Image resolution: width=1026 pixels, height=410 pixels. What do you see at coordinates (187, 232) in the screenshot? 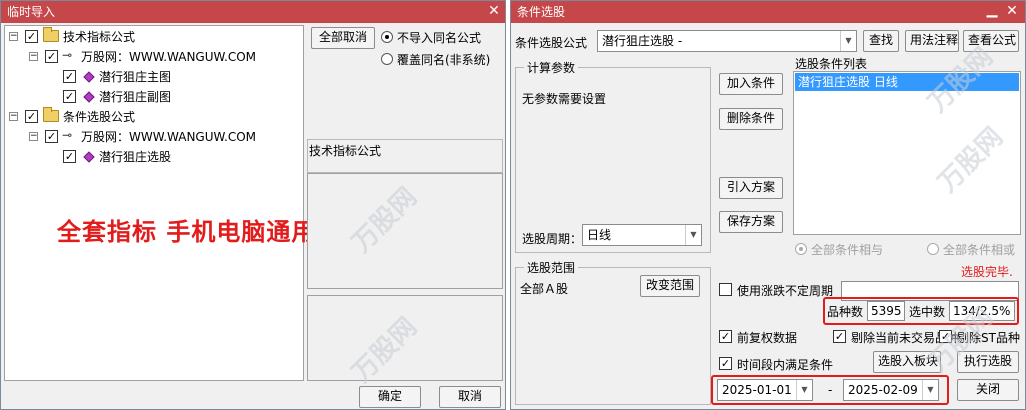
I see `promo-text: 全套指标 手机电脑通用` at bounding box center [187, 232].